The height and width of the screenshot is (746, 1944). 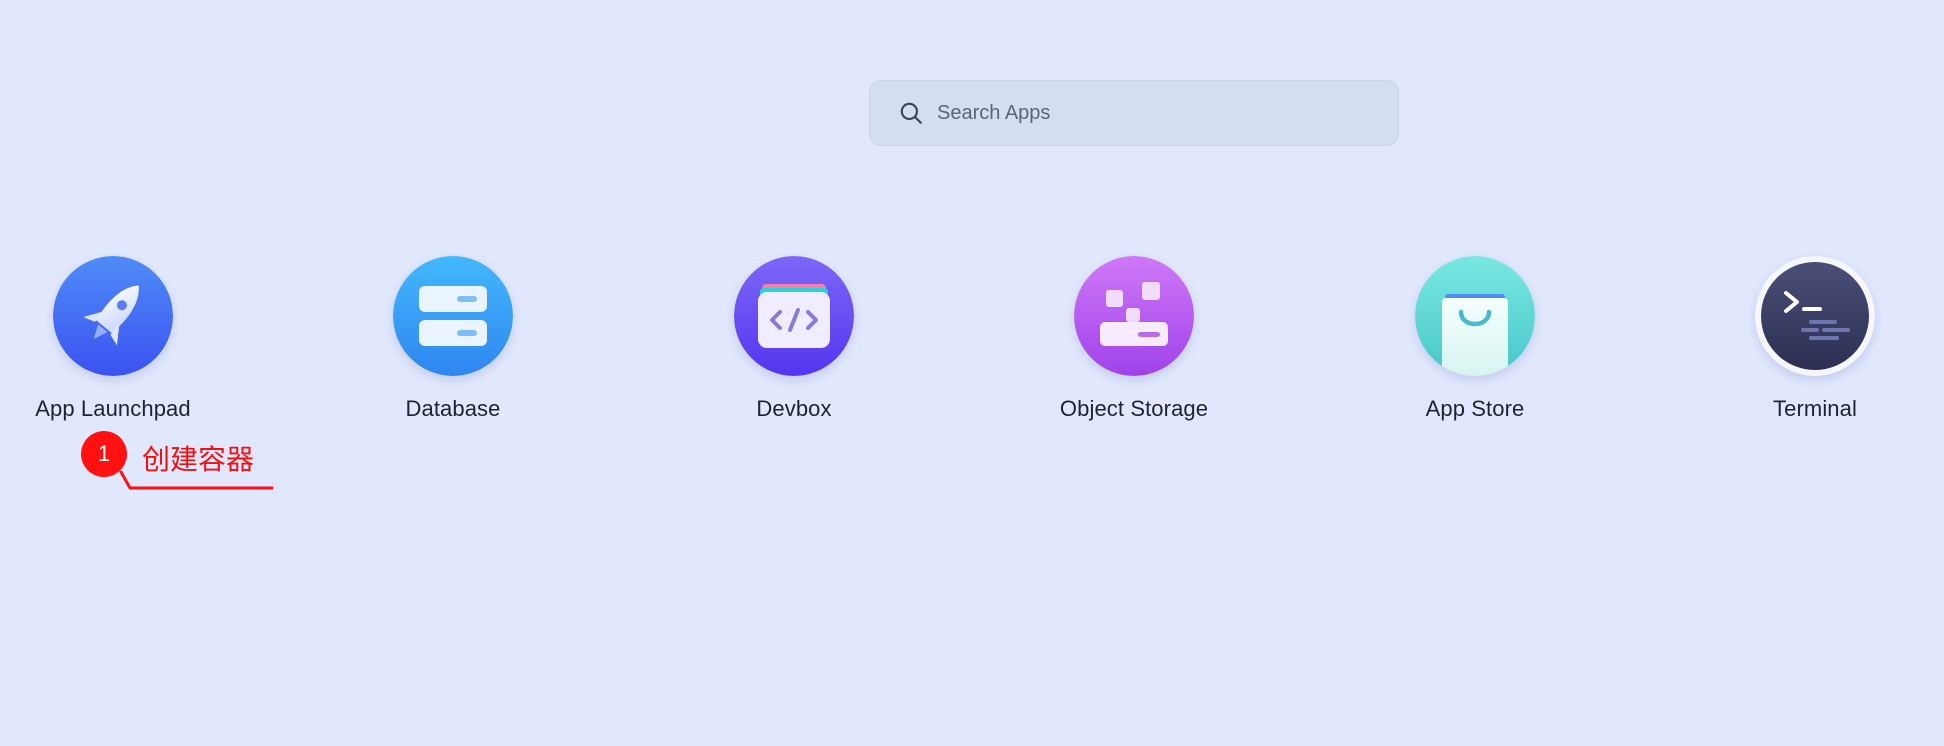 I want to click on app-app-store: App Store, so click(x=1475, y=341).